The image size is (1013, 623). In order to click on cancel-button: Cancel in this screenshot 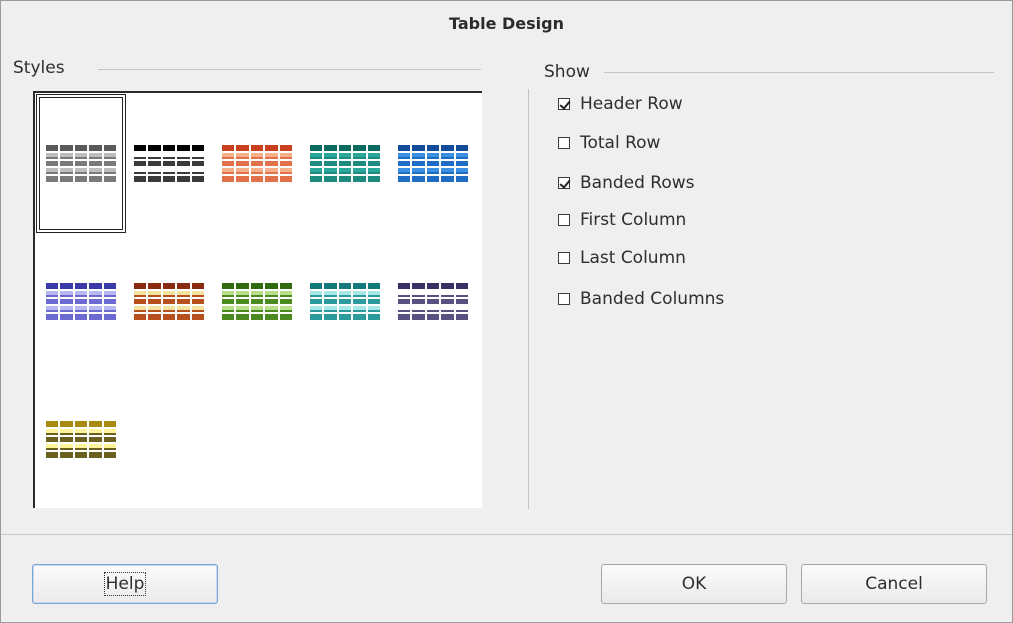, I will do `click(894, 584)`.